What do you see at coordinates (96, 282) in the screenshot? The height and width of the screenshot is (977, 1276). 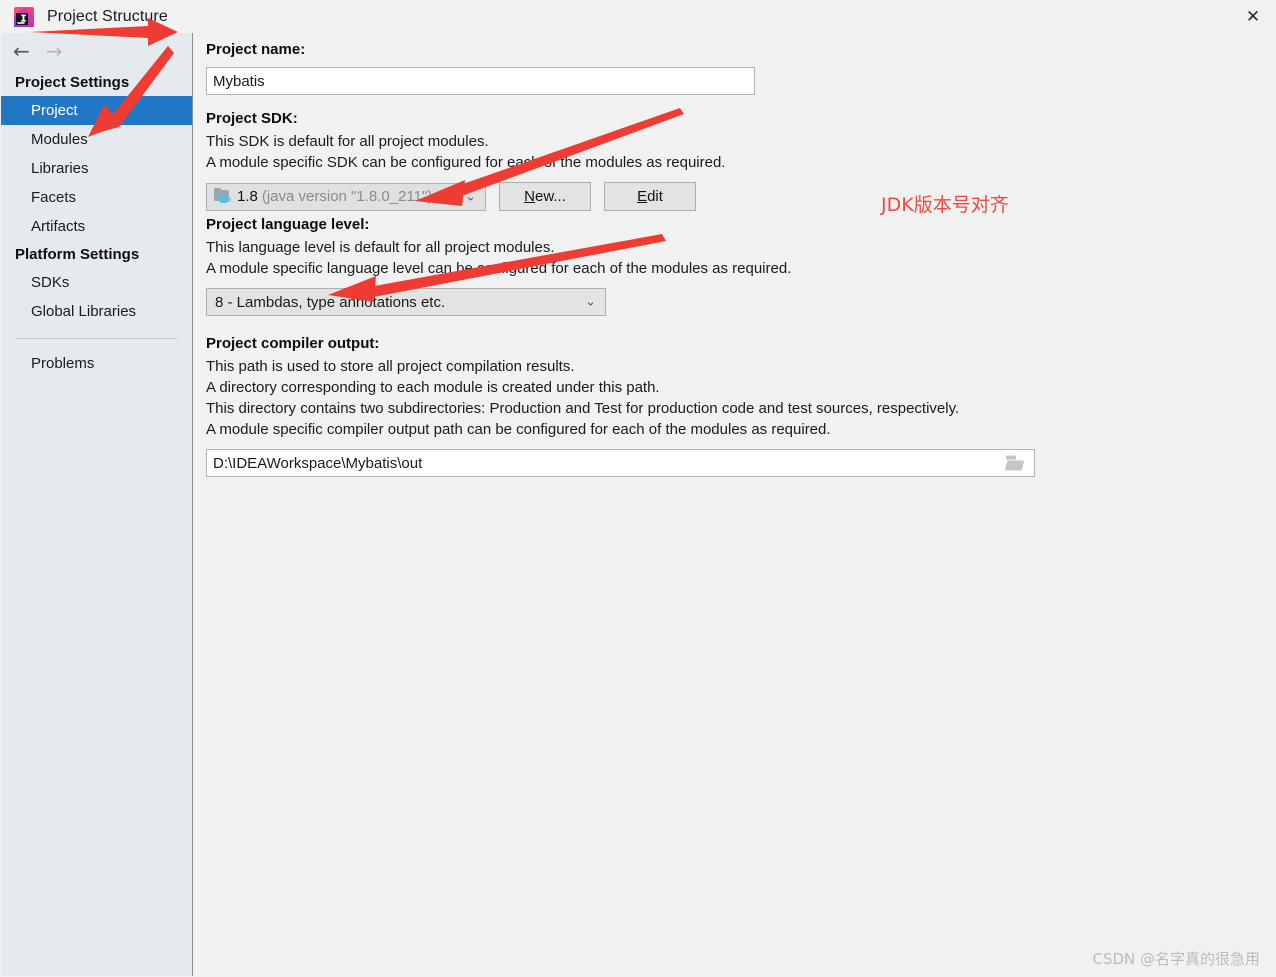 I see `sidebar-item-sdks: SDKs` at bounding box center [96, 282].